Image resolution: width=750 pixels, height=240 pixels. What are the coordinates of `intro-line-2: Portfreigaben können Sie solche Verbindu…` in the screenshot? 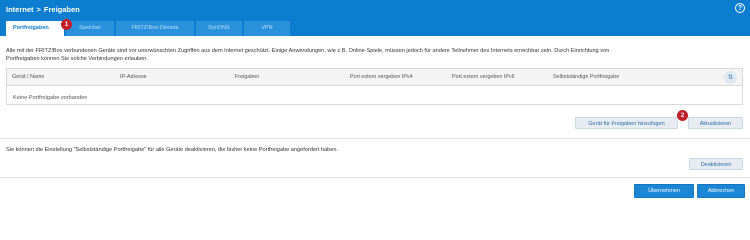 It's located at (77, 59).